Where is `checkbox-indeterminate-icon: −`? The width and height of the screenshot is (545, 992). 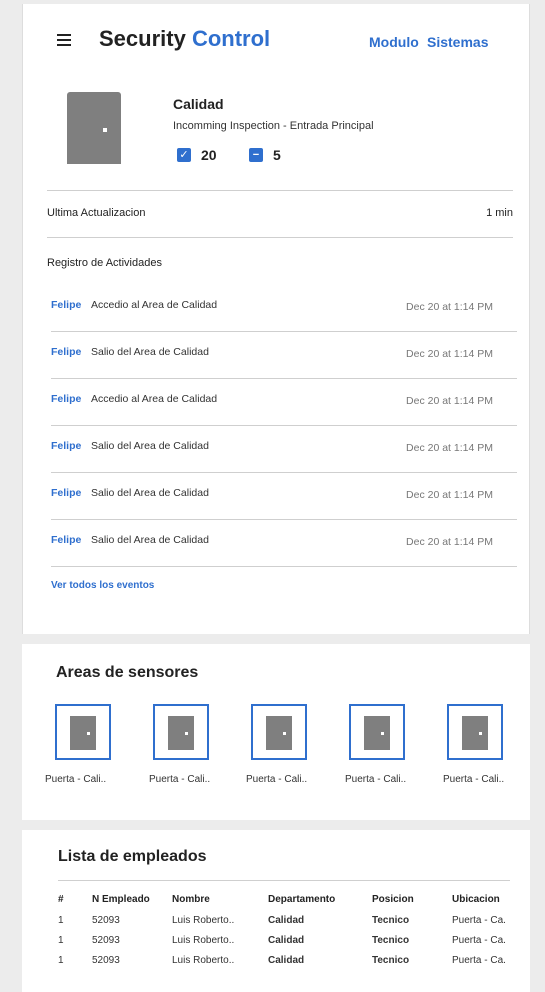
checkbox-indeterminate-icon: − is located at coordinates (256, 155).